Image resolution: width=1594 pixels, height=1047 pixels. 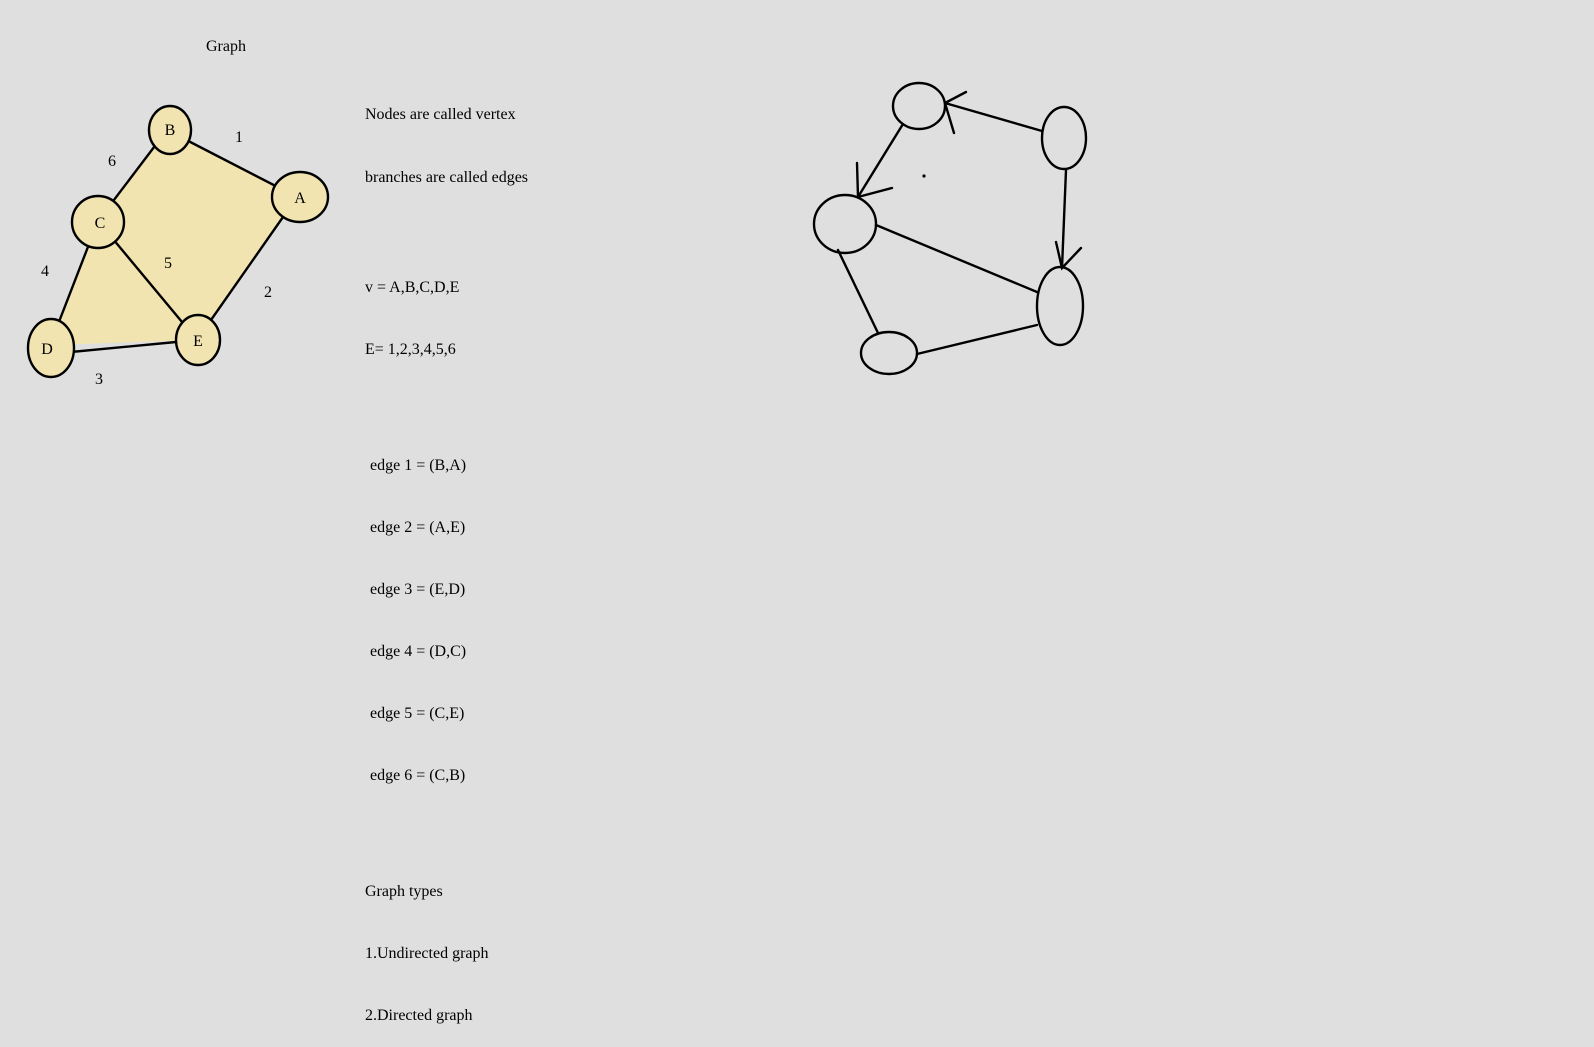 I want to click on dnode-right-top, so click(x=1064, y=138).